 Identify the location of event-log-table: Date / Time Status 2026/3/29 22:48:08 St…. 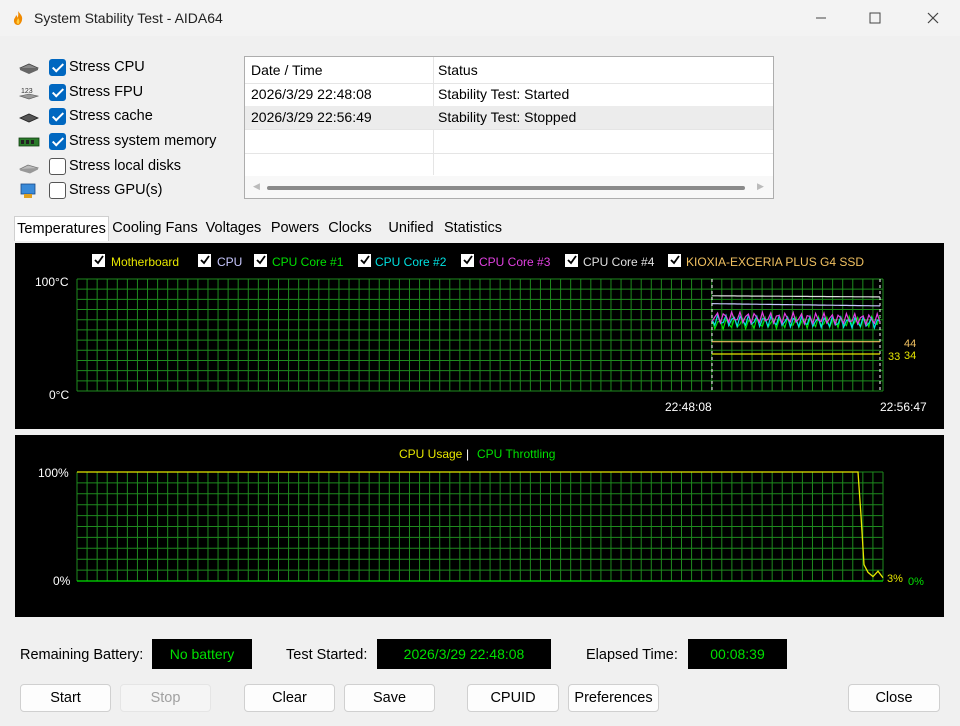
(509, 127).